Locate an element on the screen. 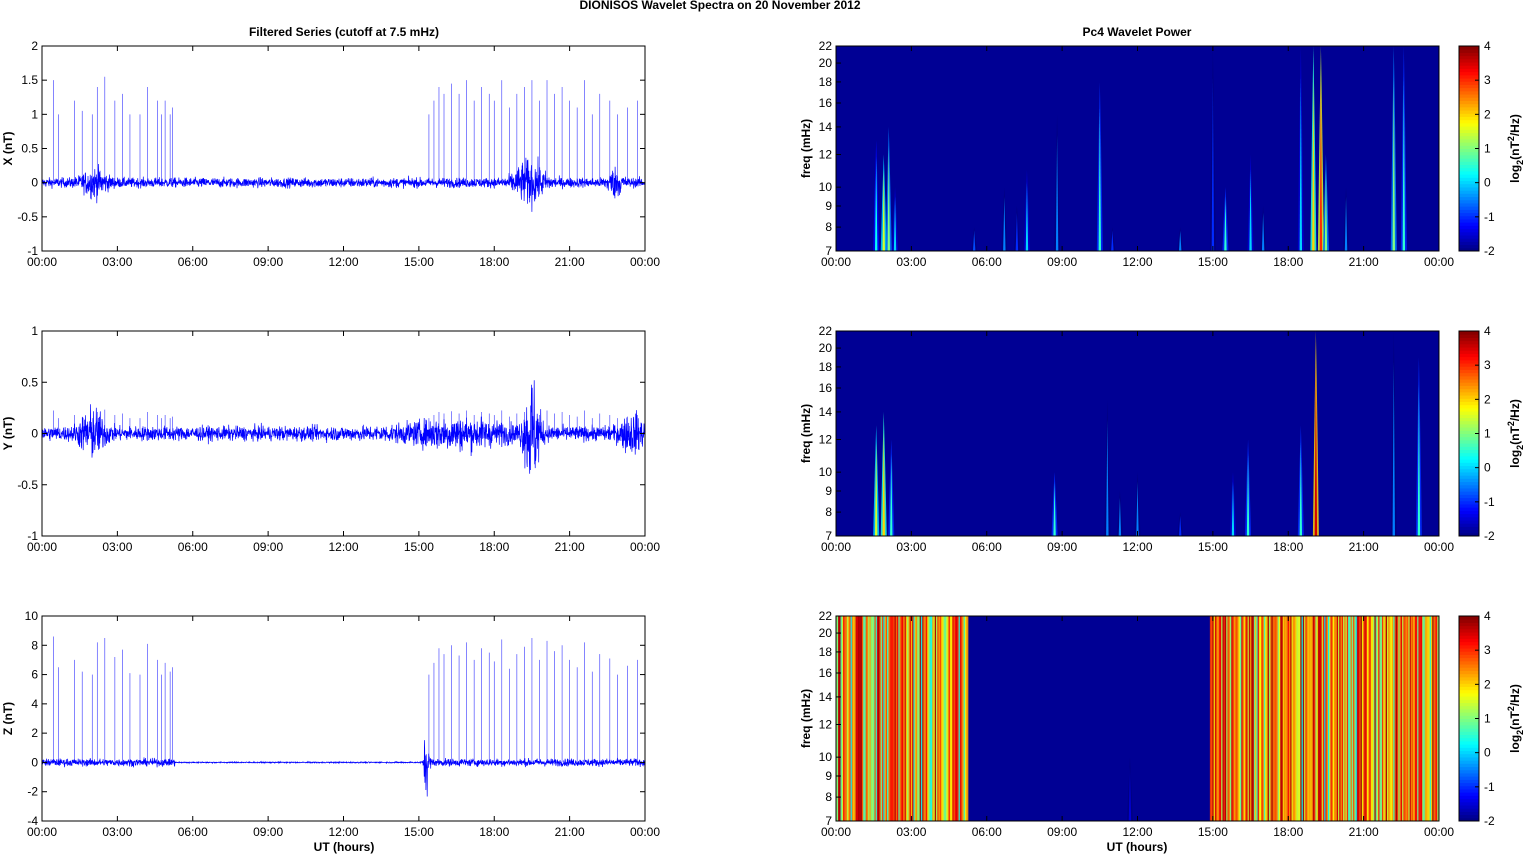 The image size is (1525, 859). wavelet-background is located at coordinates (1137, 148).